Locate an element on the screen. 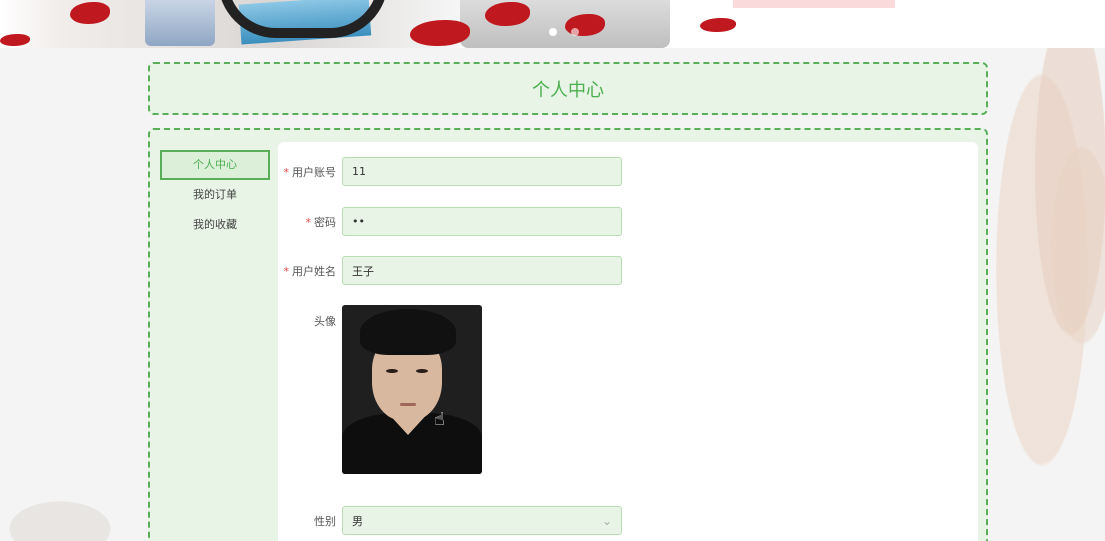 The image size is (1105, 541). form-row-name: * 用户姓名 王子 is located at coordinates (450, 270).